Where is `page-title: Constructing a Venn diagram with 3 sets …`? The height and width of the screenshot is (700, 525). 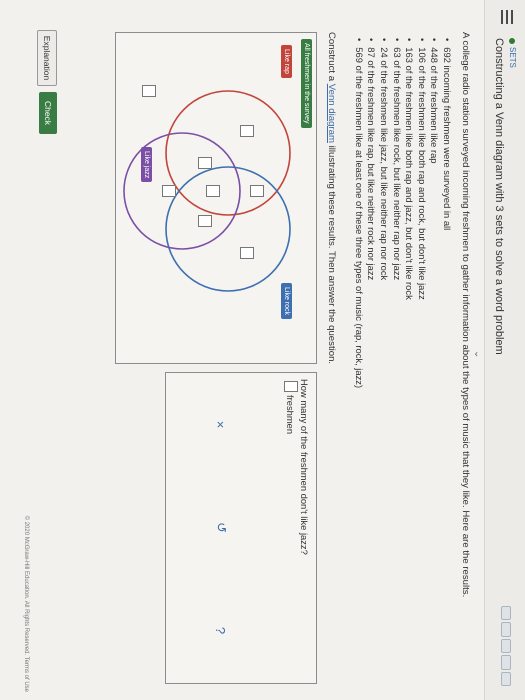
page-title: Constructing a Venn diagram with 3 sets … is located at coordinates (499, 196).